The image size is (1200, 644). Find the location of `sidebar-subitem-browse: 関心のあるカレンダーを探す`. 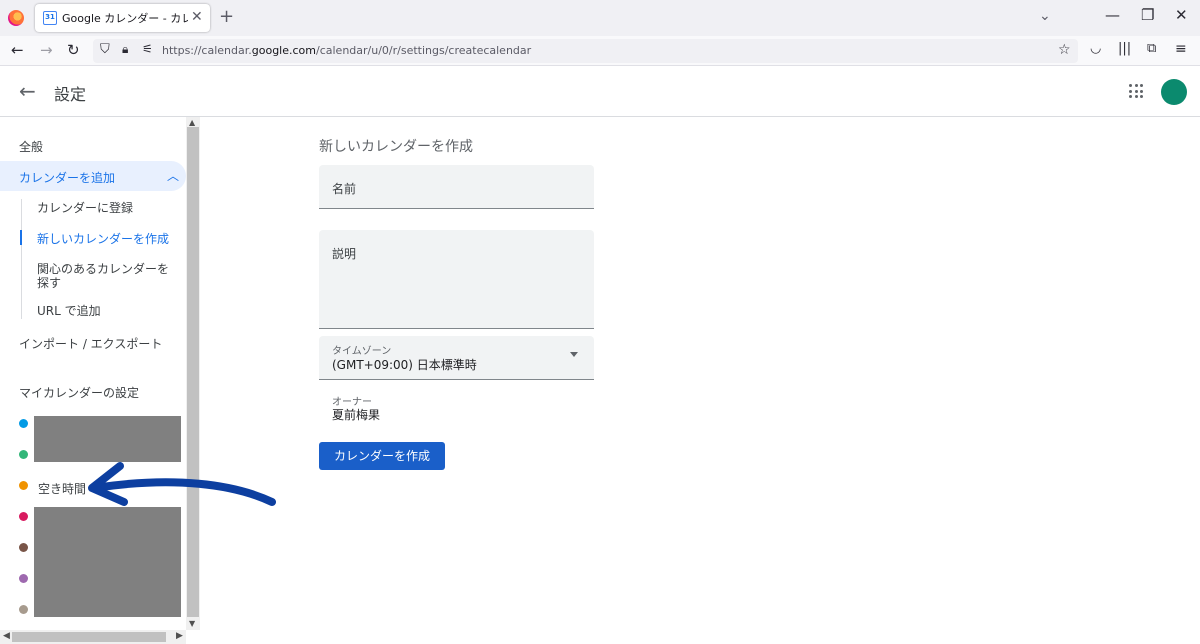

sidebar-subitem-browse: 関心のあるカレンダーを探す is located at coordinates (107, 276).